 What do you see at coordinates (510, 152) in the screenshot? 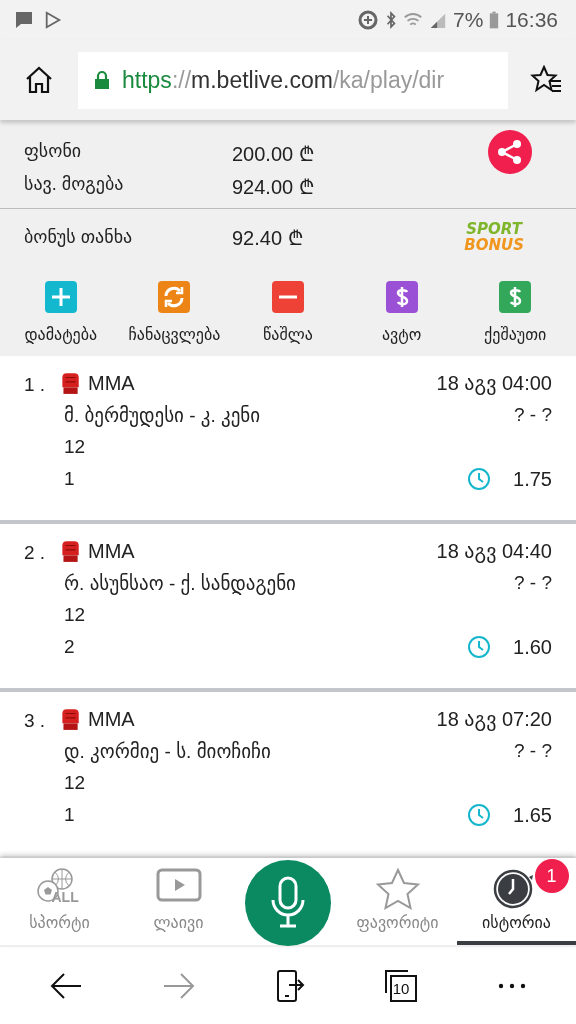
I see `share-button` at bounding box center [510, 152].